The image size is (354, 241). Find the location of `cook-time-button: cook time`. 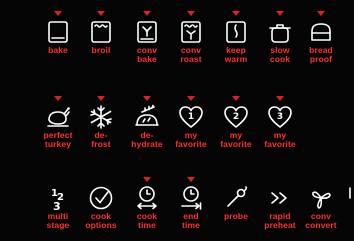

cook-time-button: cook time is located at coordinates (147, 209).